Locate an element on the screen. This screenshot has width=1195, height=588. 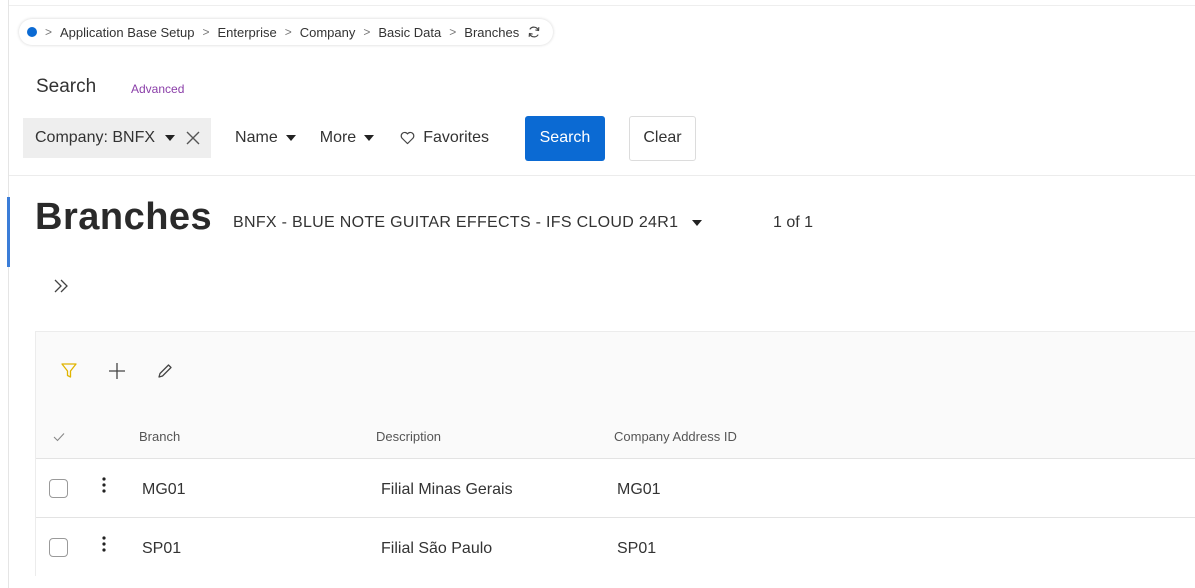
cell-description: Filial São Paulo is located at coordinates (436, 549).